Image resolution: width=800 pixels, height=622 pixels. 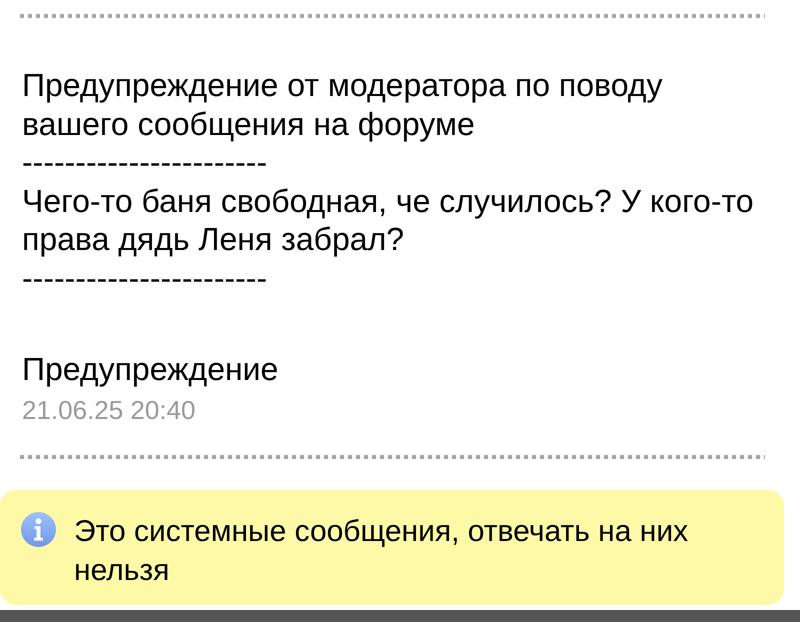 I want to click on message-text: Чего-то баня свободная, че случилось? У кого-то права дядь Леня забрал?, so click(x=388, y=220).